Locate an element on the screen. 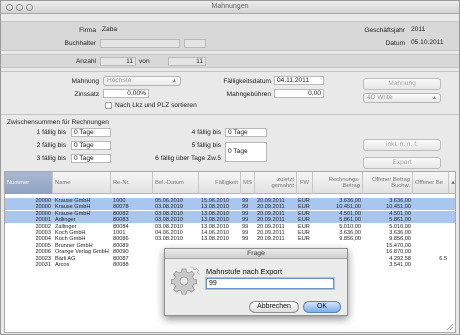 The height and width of the screenshot is (335, 460). col-faelligkeit: Fälligkeit is located at coordinates (220, 183).